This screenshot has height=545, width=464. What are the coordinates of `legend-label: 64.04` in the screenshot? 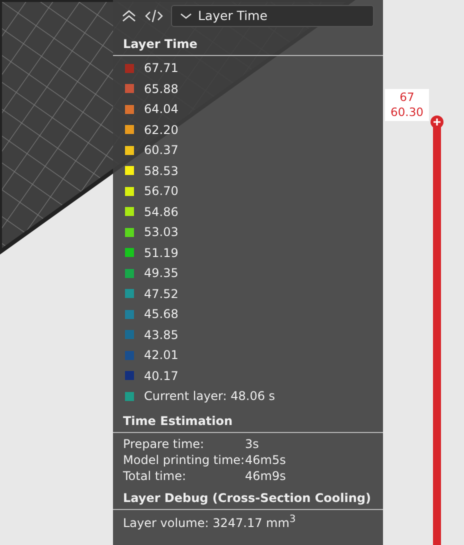 It's located at (161, 109).